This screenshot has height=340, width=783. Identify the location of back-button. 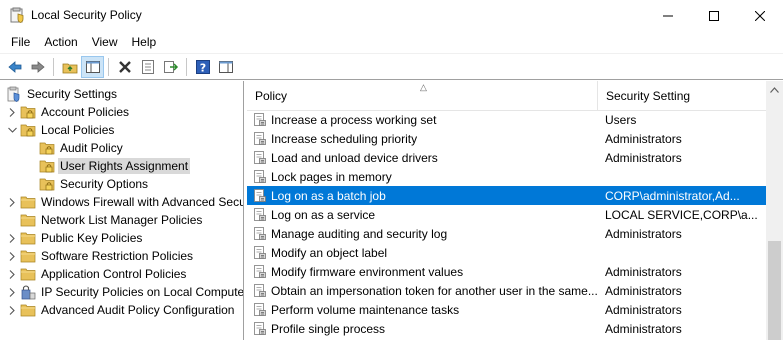
(14, 67).